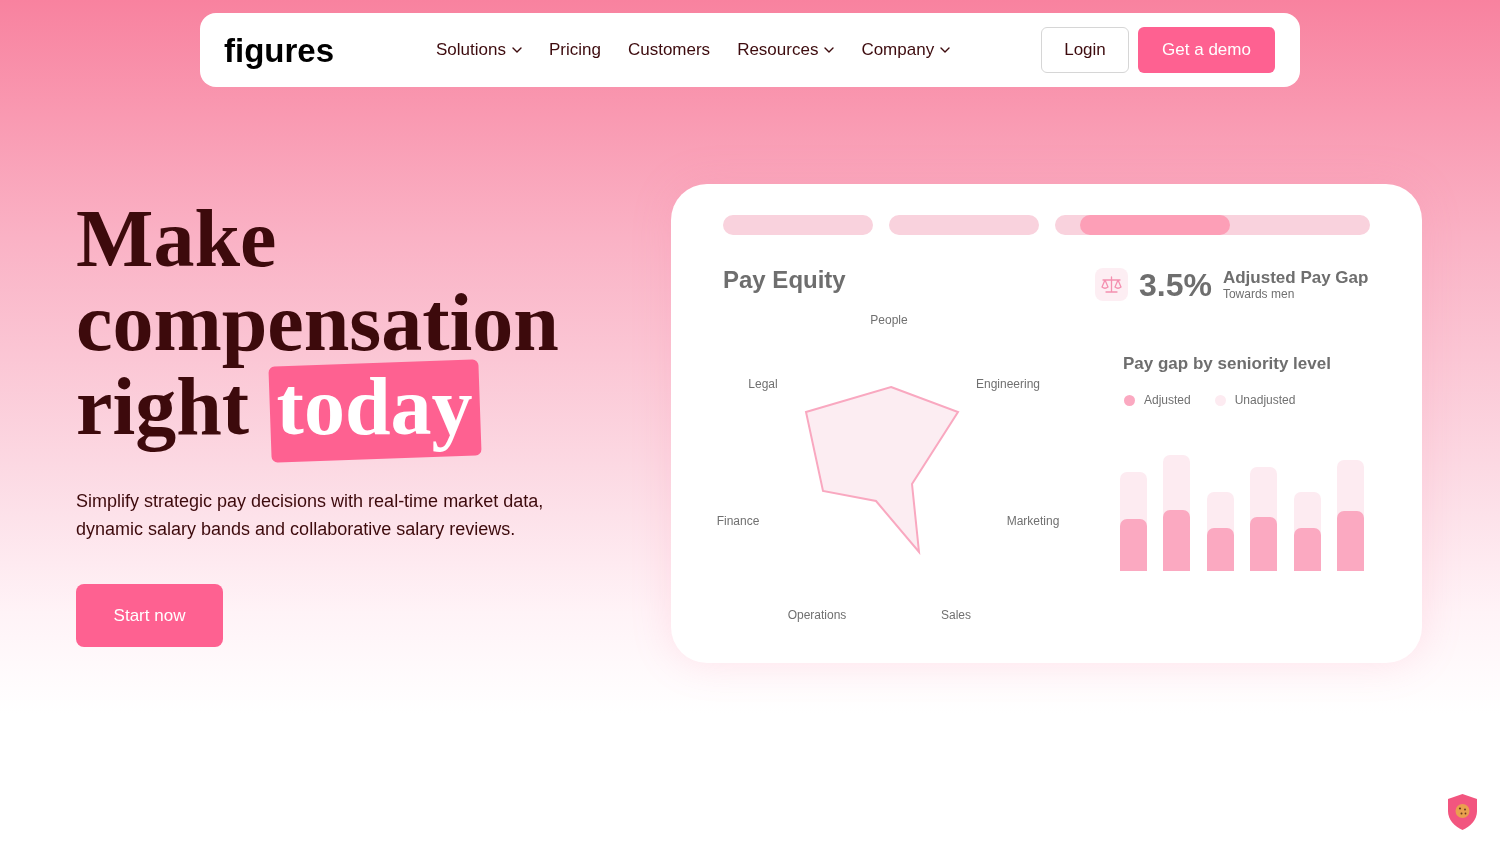 The image size is (1500, 850). What do you see at coordinates (1462, 812) in the screenshot?
I see `shield-cookie-icon` at bounding box center [1462, 812].